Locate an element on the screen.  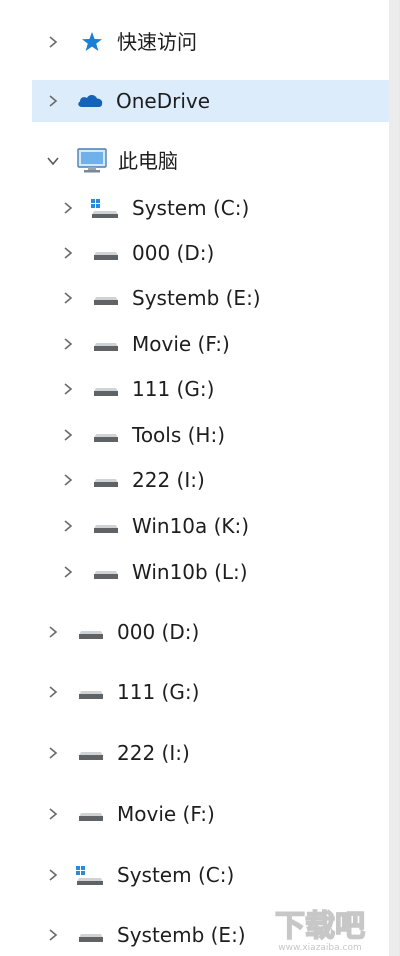
drive-item-c: System (C:) is located at coordinates (195, 208).